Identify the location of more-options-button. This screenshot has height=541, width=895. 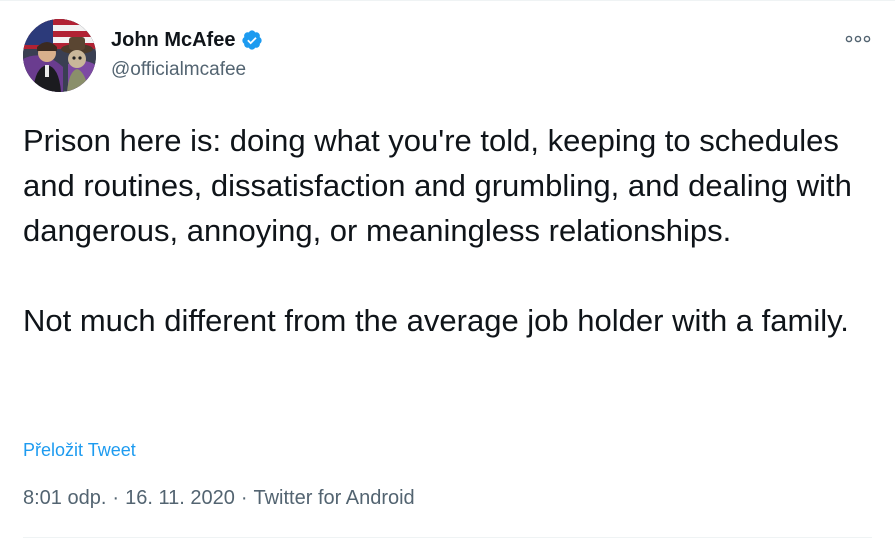
(858, 39).